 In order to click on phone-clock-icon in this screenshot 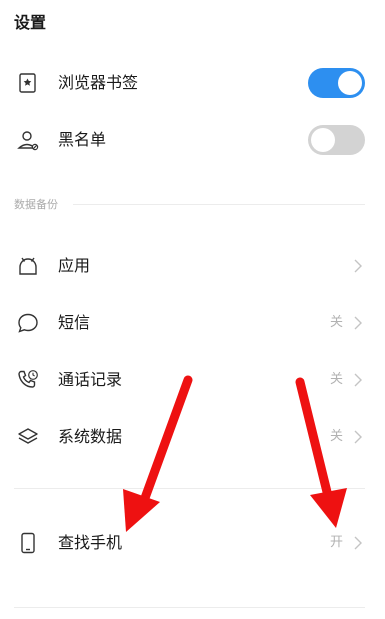, I will do `click(28, 379)`.